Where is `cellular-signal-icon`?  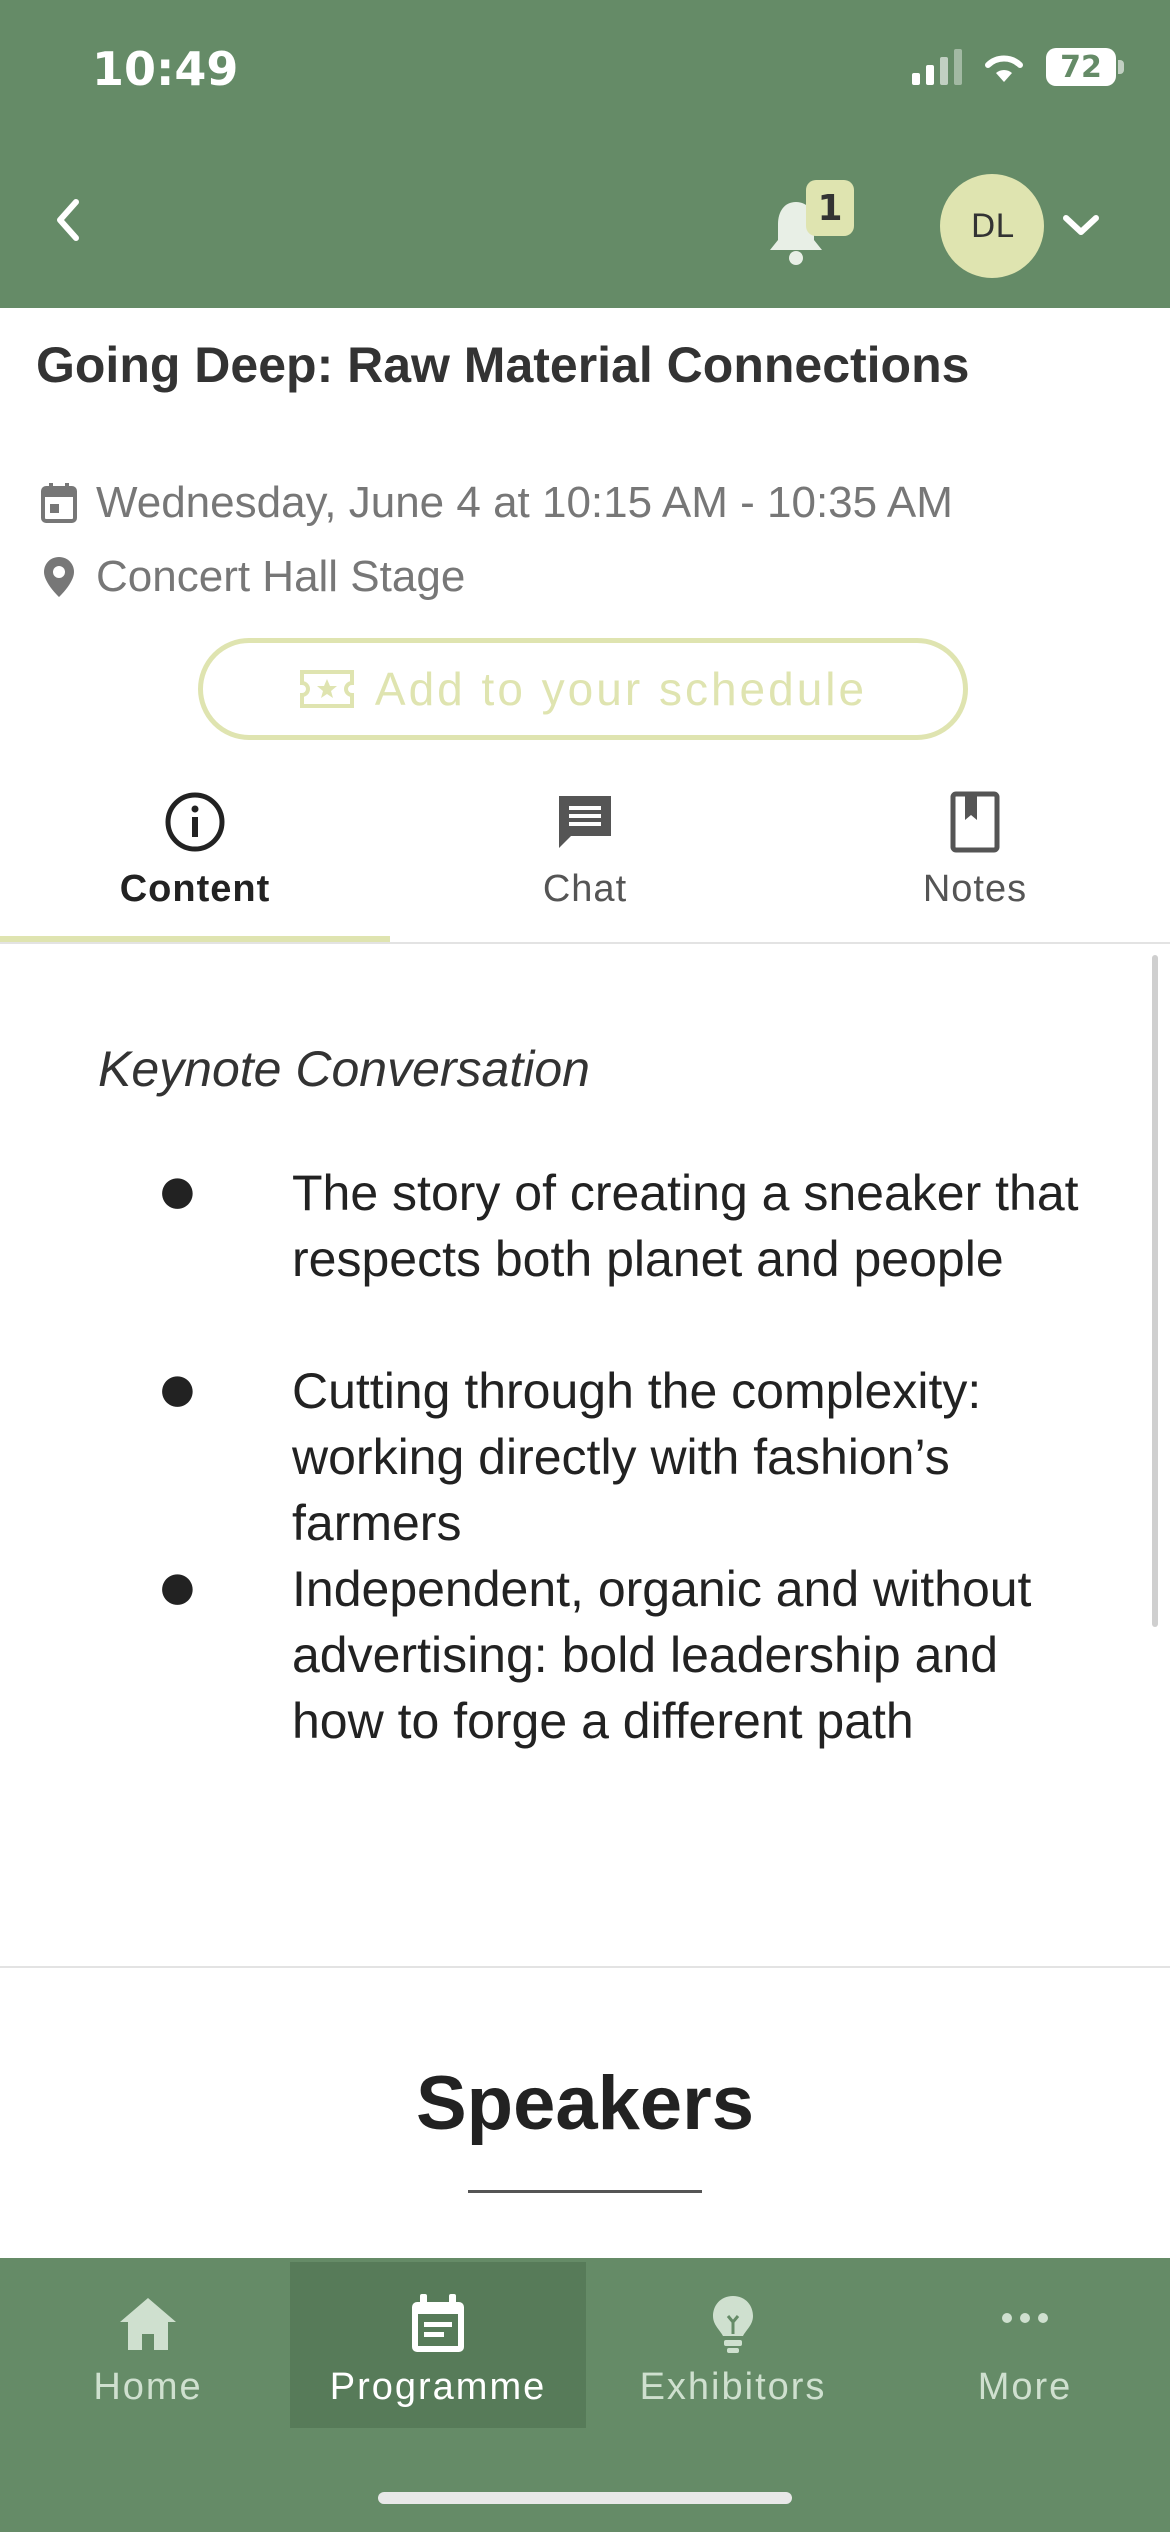
cellular-signal-icon is located at coordinates (937, 67).